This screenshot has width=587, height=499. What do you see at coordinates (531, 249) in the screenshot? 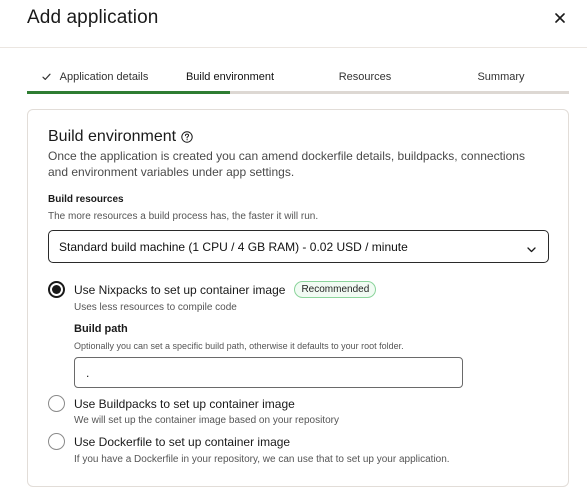
I see `chevron-down-icon` at bounding box center [531, 249].